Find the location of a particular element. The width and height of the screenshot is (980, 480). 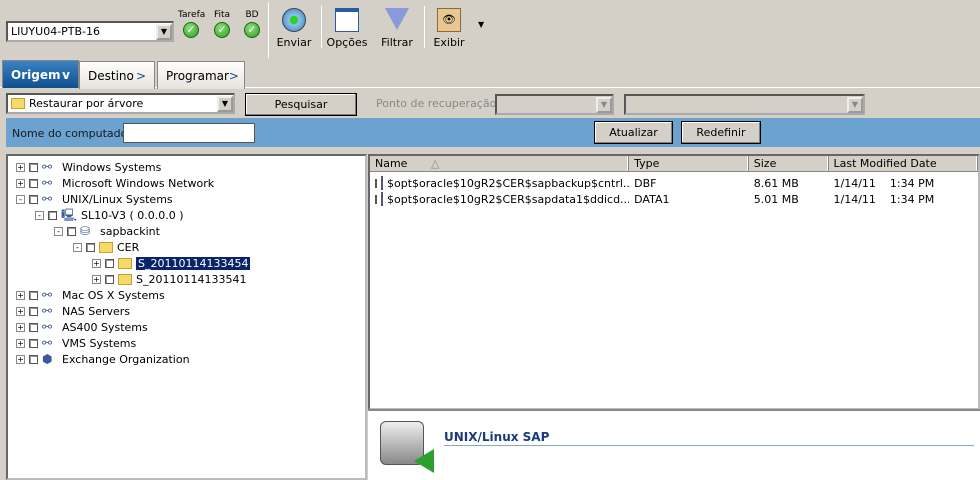

tree-node: + ⬢ Exchange Organization is located at coordinates (190, 359).